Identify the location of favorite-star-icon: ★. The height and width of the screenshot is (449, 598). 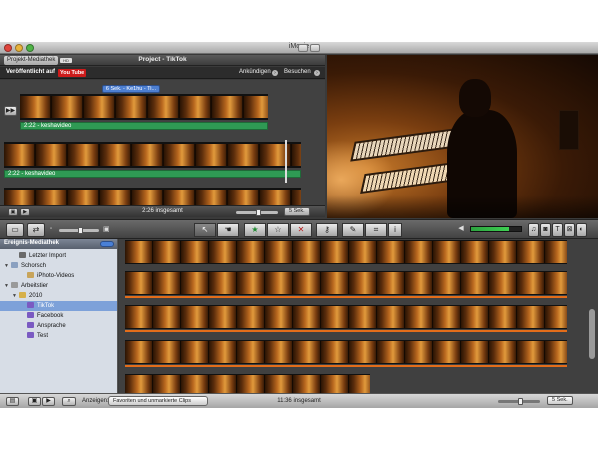
(255, 230).